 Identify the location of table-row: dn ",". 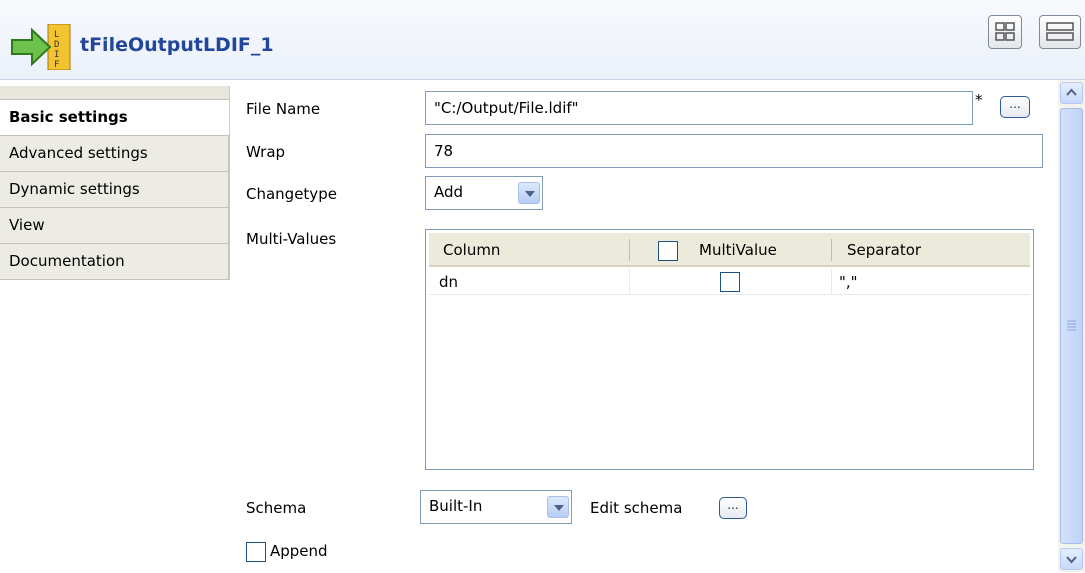
(729, 282).